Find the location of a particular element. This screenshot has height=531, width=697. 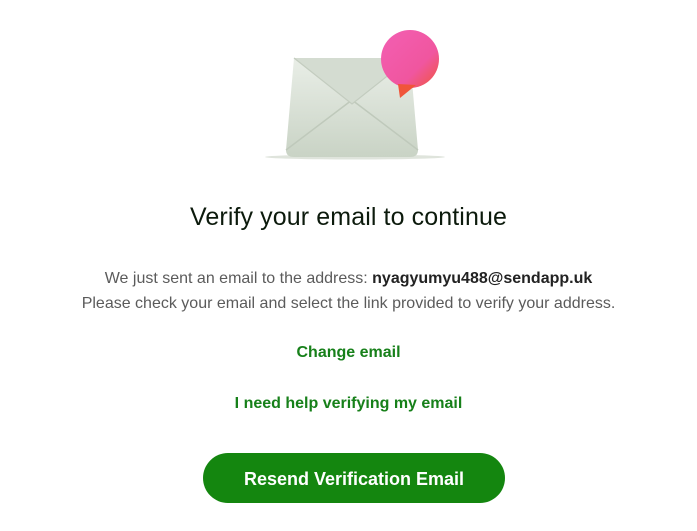

email-envelope-illustration is located at coordinates (358, 94).